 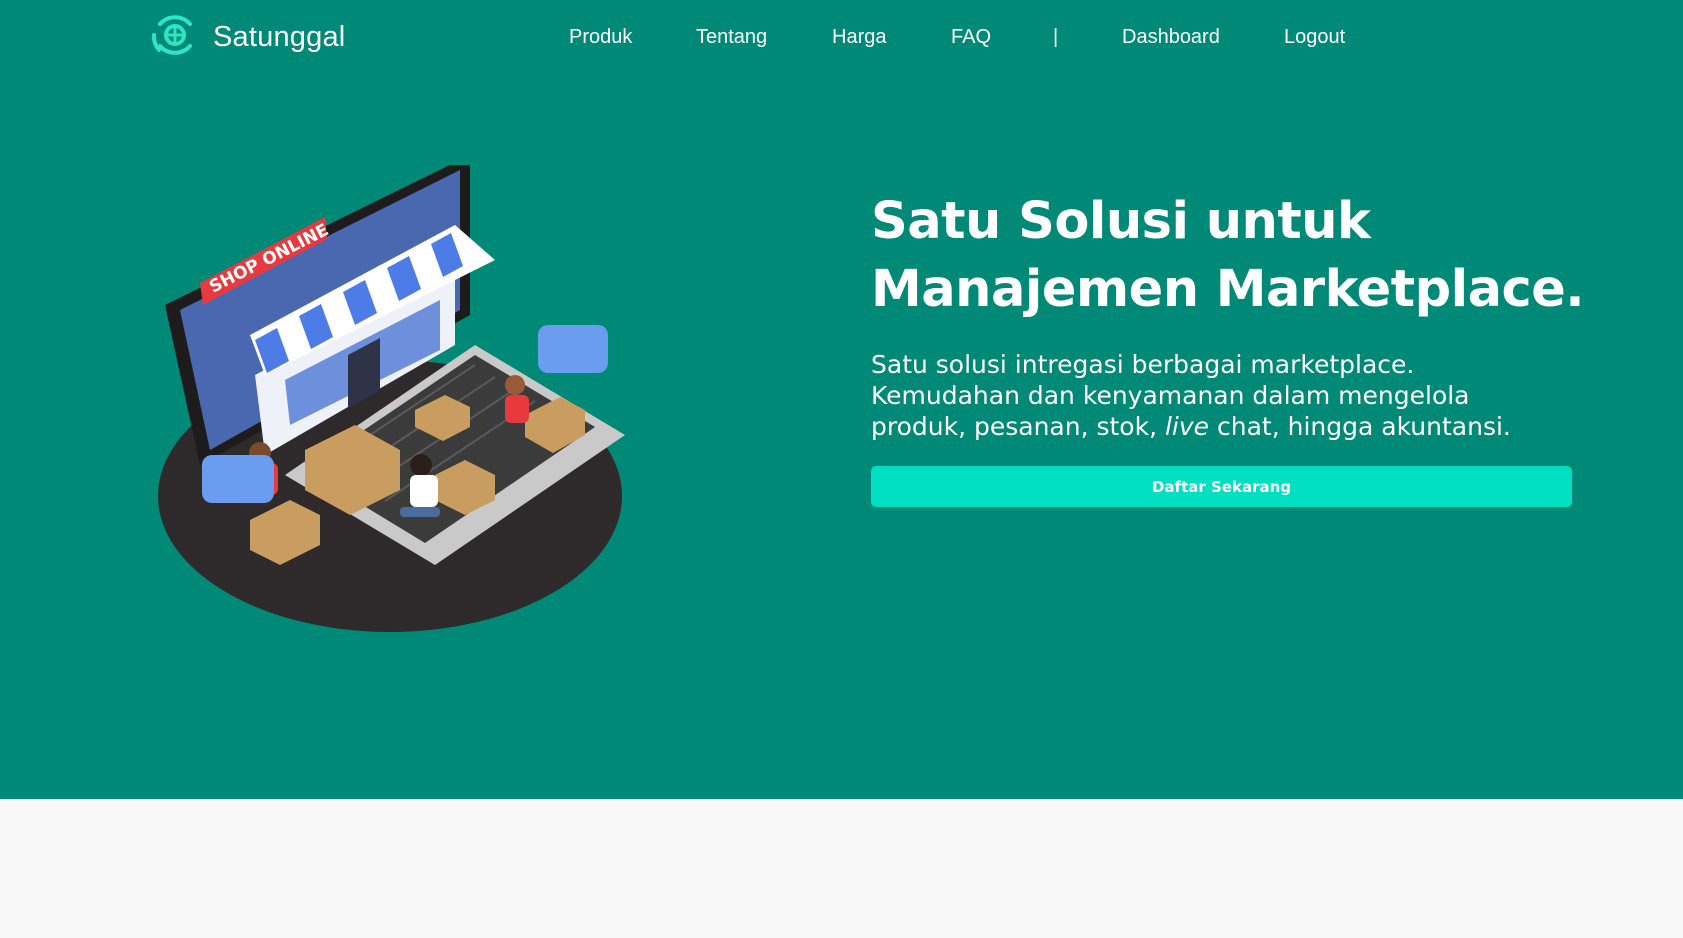 What do you see at coordinates (1171, 37) in the screenshot?
I see `nav-dashboard: Dashboard` at bounding box center [1171, 37].